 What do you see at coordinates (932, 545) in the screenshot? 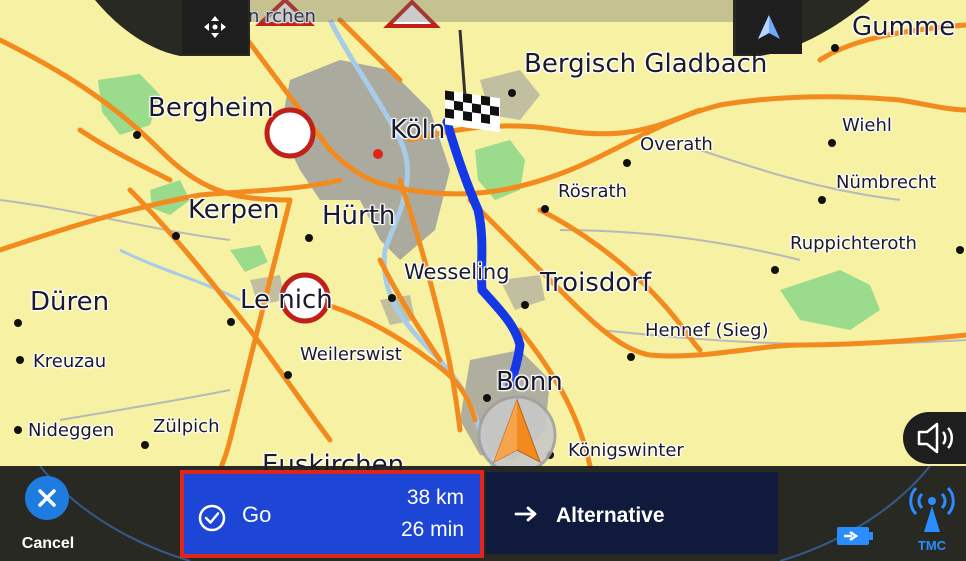
I see `tmc-label: TMC` at bounding box center [932, 545].